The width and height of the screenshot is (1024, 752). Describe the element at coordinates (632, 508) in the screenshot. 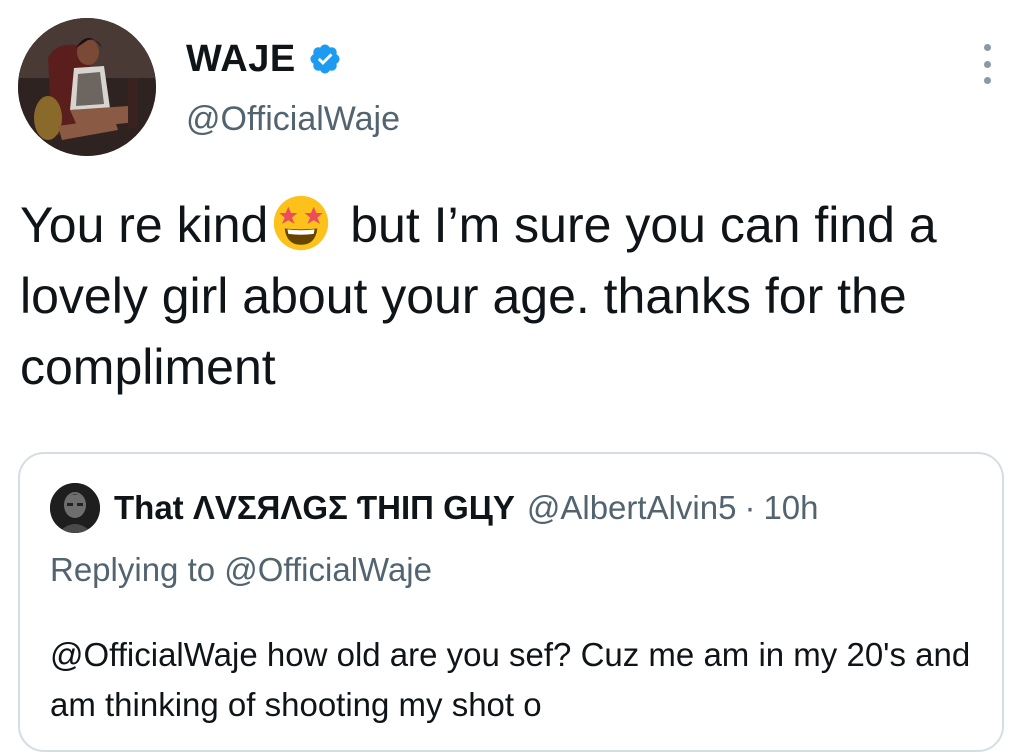

I see `quoted-author-handle: @AlbertAlvin5` at that location.